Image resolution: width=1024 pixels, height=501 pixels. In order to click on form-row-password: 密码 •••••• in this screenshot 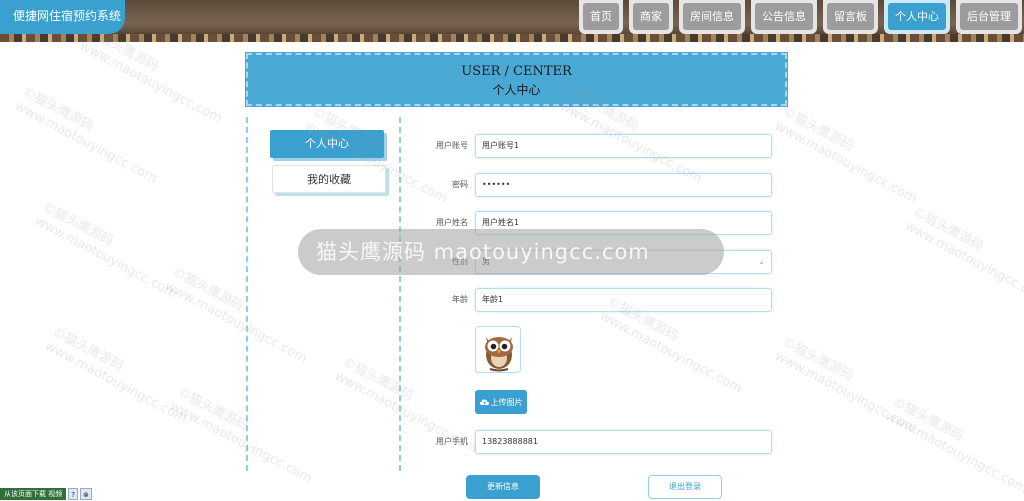, I will do `click(591, 185)`.